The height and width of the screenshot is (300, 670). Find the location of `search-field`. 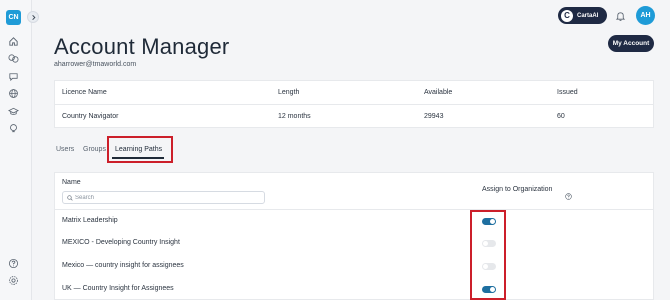

search-field is located at coordinates (163, 197).